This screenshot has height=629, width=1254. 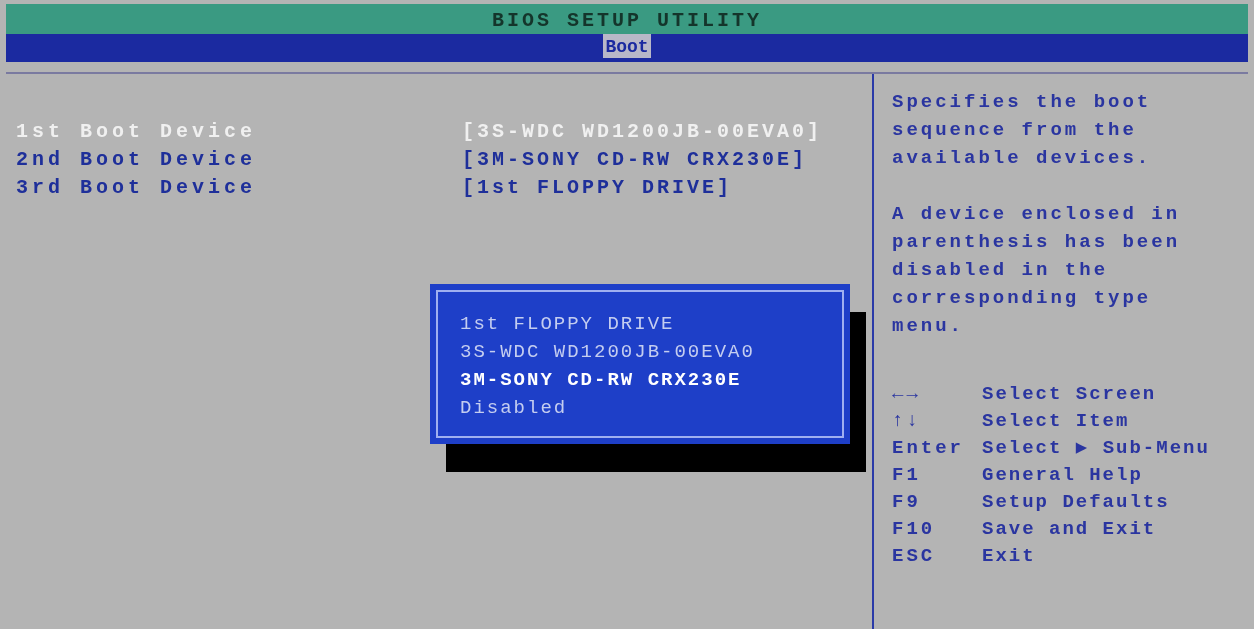 What do you see at coordinates (1022, 130) in the screenshot?
I see `help-text: Specifies the boot sequence from the available devices.` at bounding box center [1022, 130].